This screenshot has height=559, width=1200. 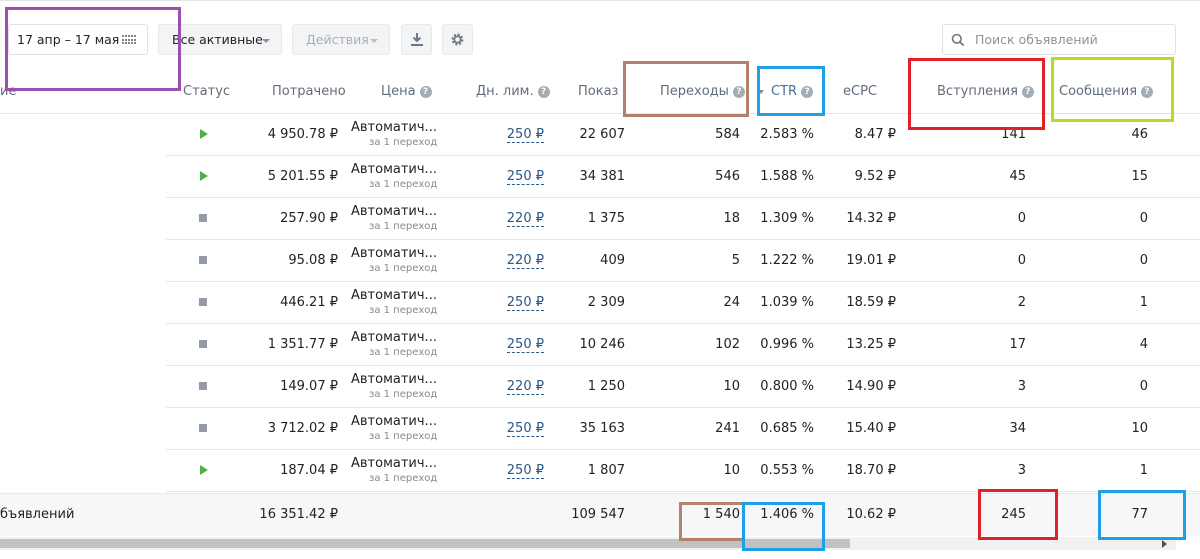 What do you see at coordinates (457, 39) in the screenshot?
I see `settings-button` at bounding box center [457, 39].